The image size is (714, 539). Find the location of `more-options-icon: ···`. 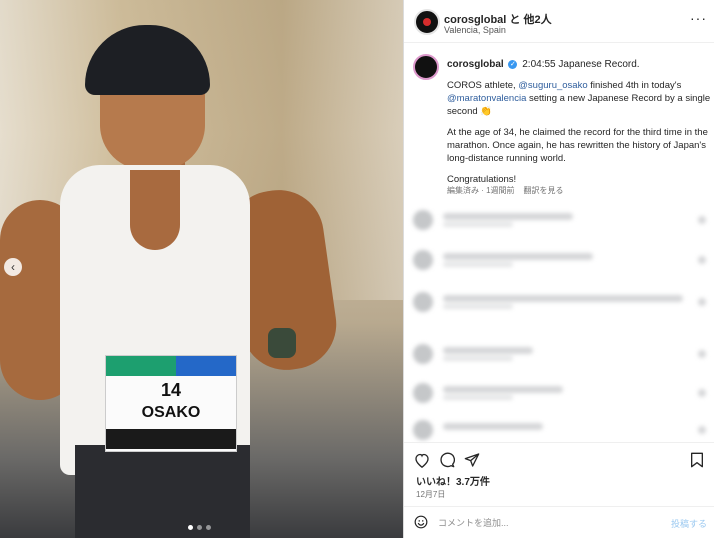

more-options-icon: ··· is located at coordinates (698, 18).